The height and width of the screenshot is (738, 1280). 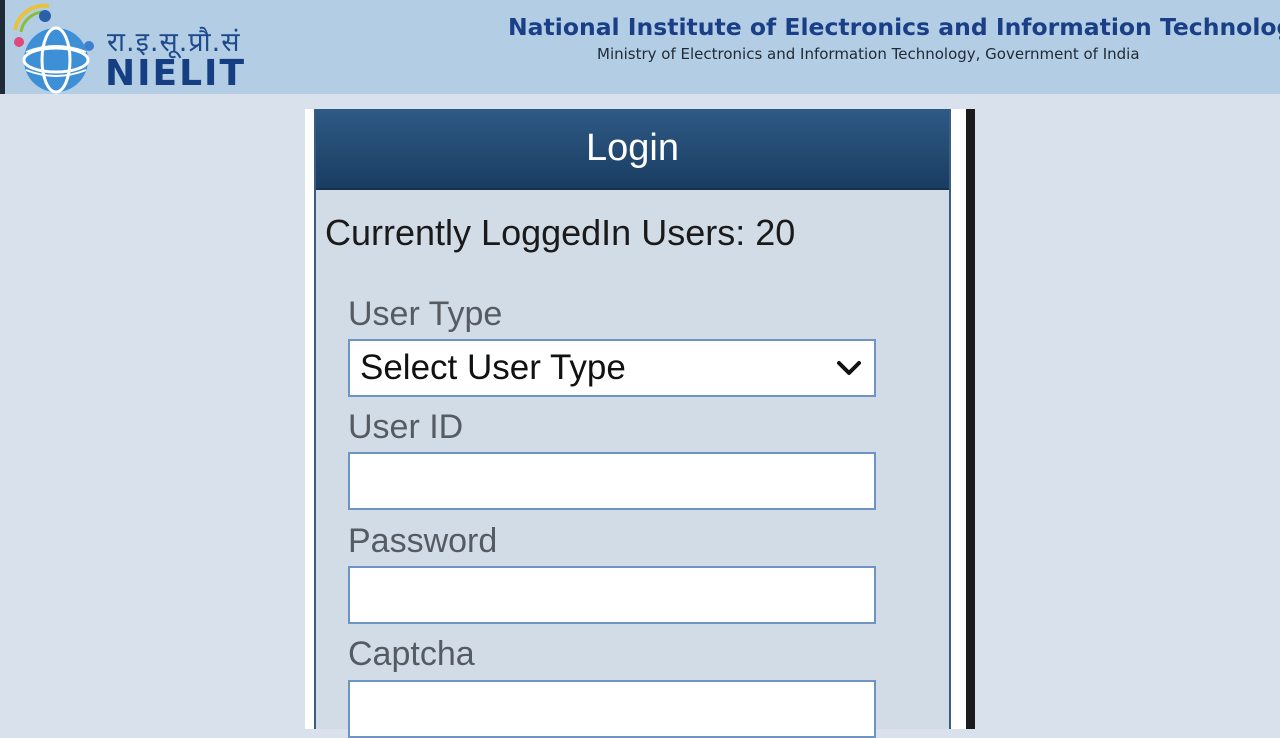 I want to click on nielit-logo: रा.इ.सू.प्रौ.सं NIELIT, so click(x=134, y=47).